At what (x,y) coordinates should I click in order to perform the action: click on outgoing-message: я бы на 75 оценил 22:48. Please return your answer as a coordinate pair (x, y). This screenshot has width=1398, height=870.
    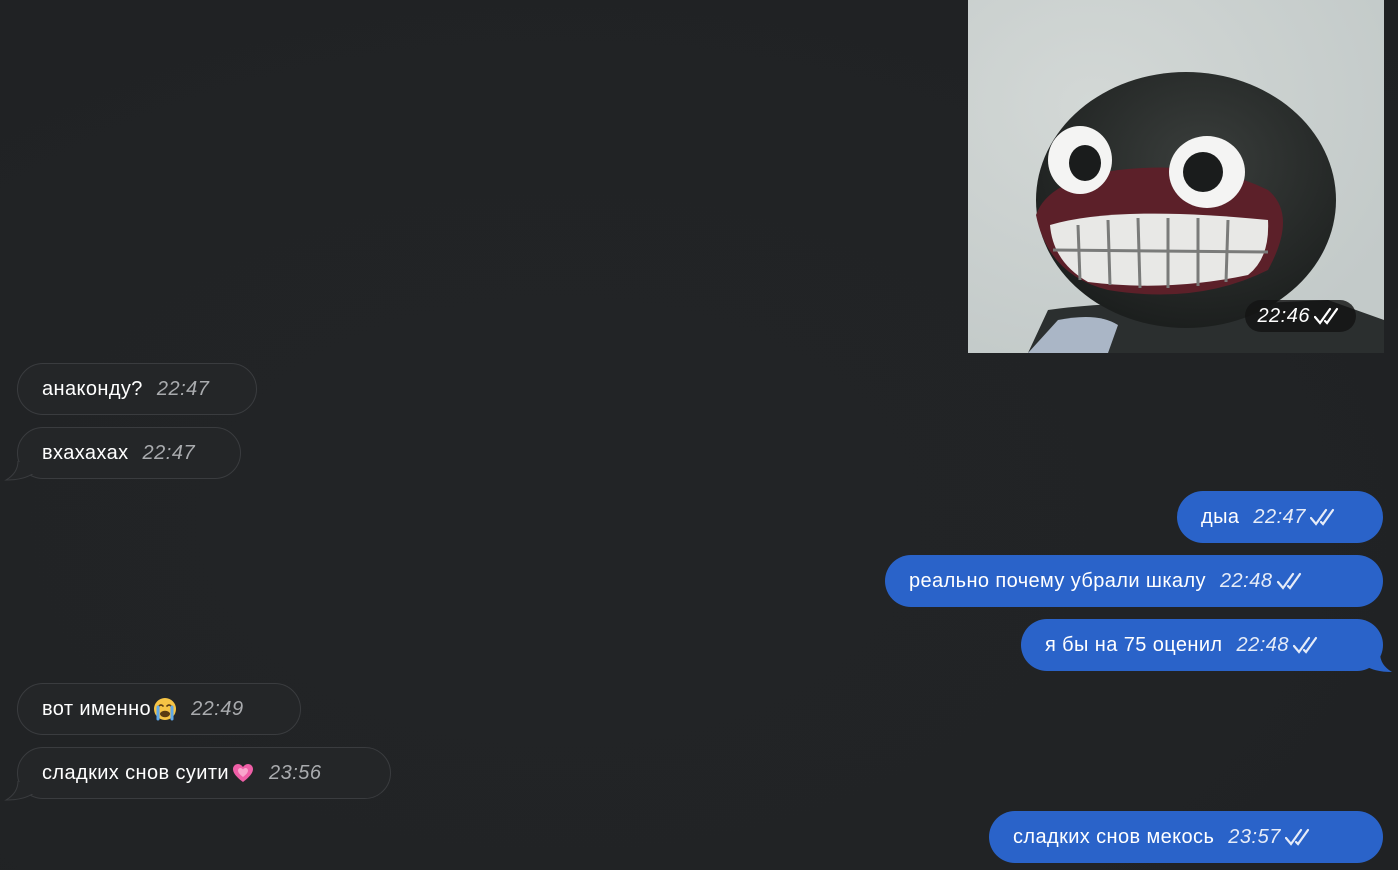
    Looking at the image, I should click on (1202, 645).